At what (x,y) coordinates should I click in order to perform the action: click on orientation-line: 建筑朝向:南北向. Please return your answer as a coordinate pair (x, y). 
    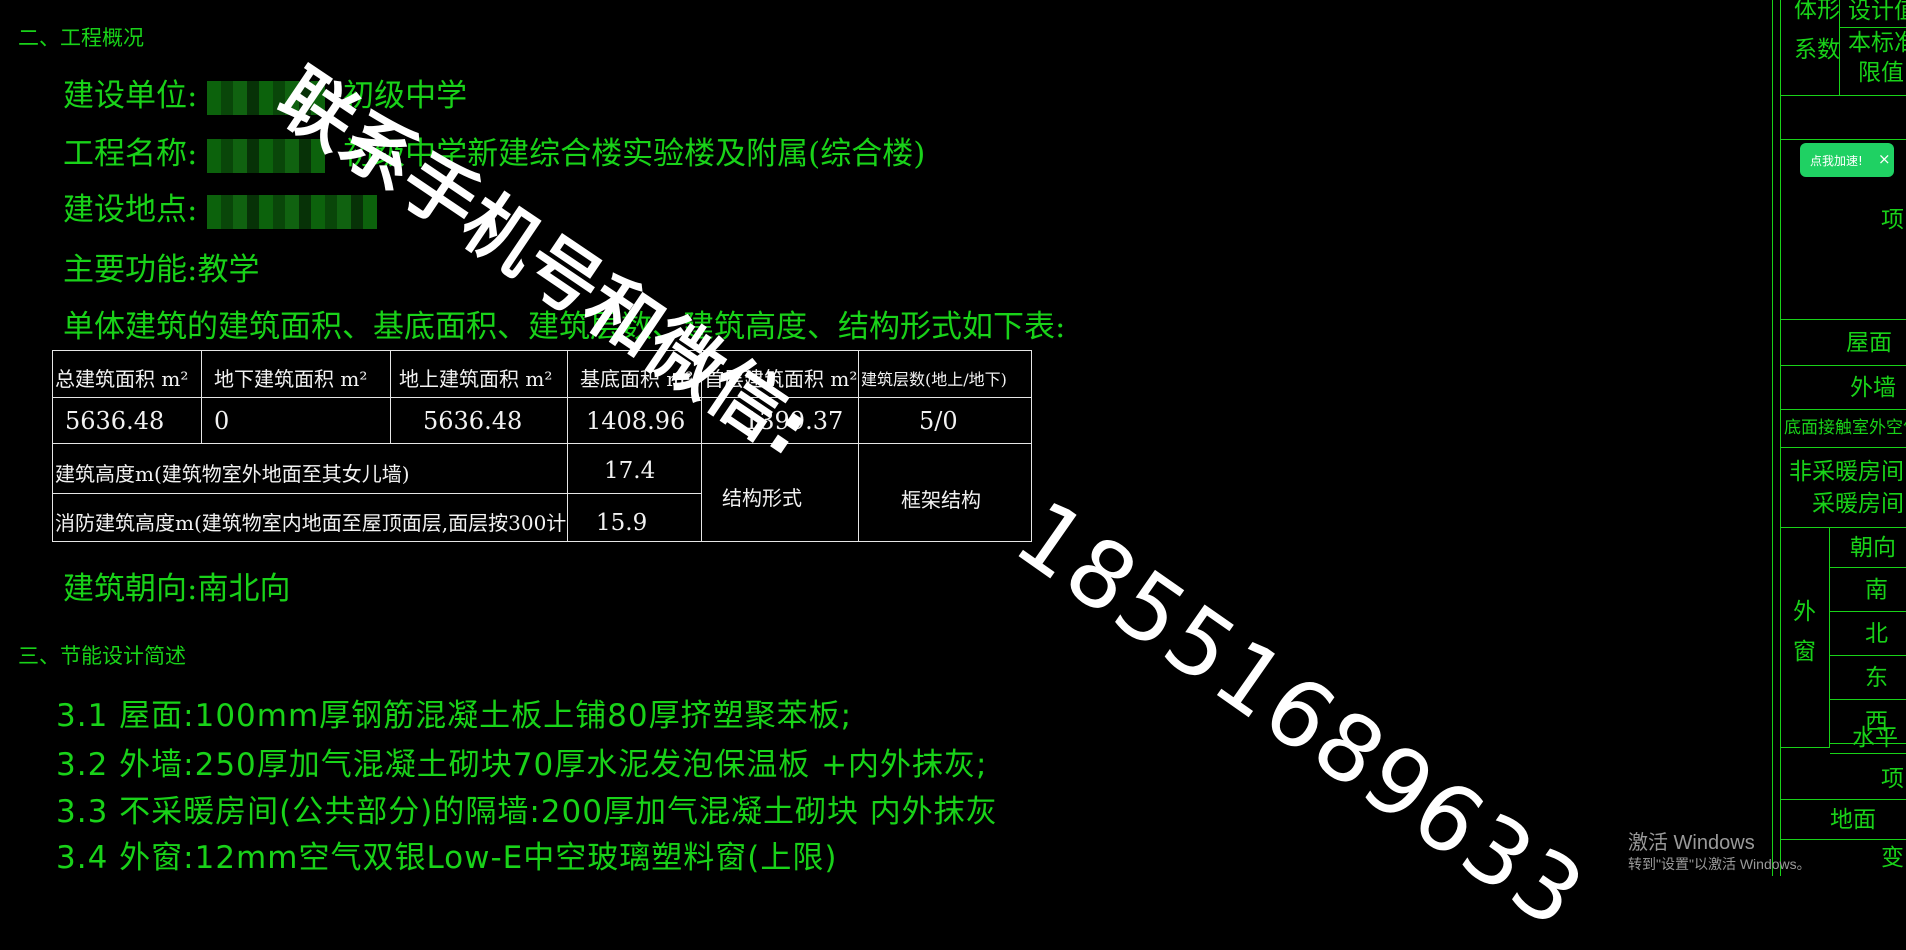
    Looking at the image, I should click on (177, 589).